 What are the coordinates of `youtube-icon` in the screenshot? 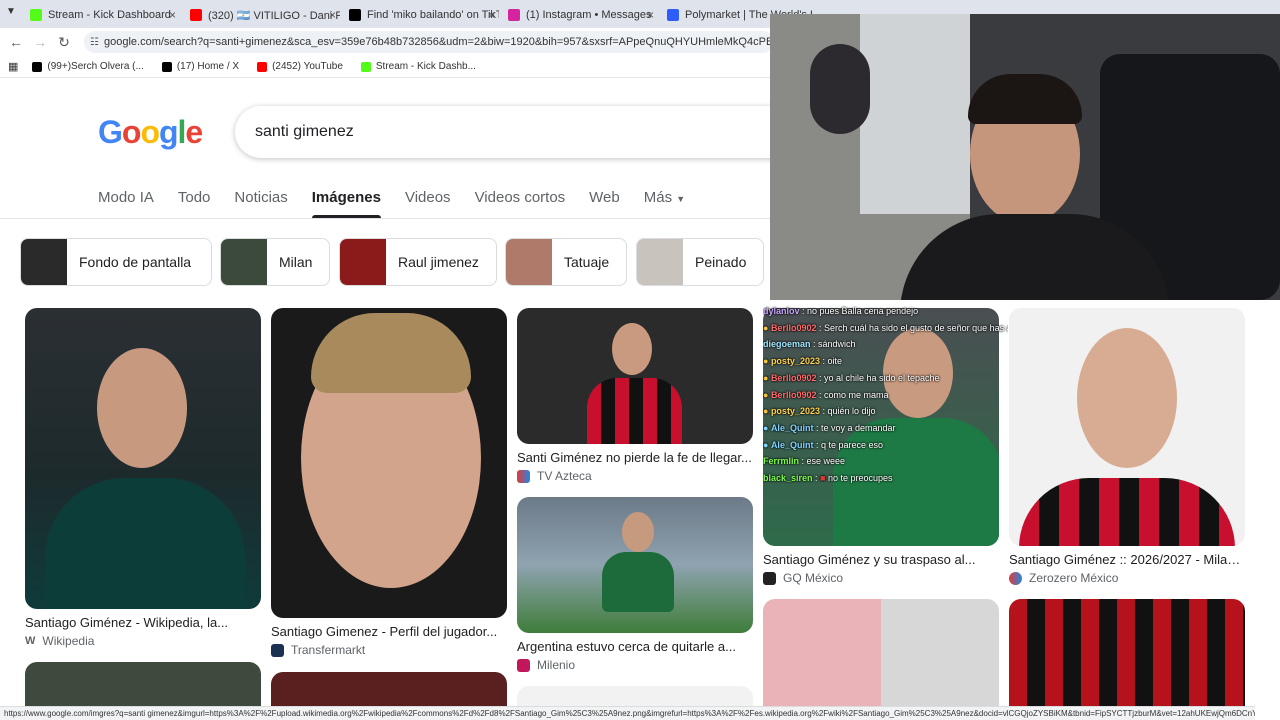 It's located at (196, 15).